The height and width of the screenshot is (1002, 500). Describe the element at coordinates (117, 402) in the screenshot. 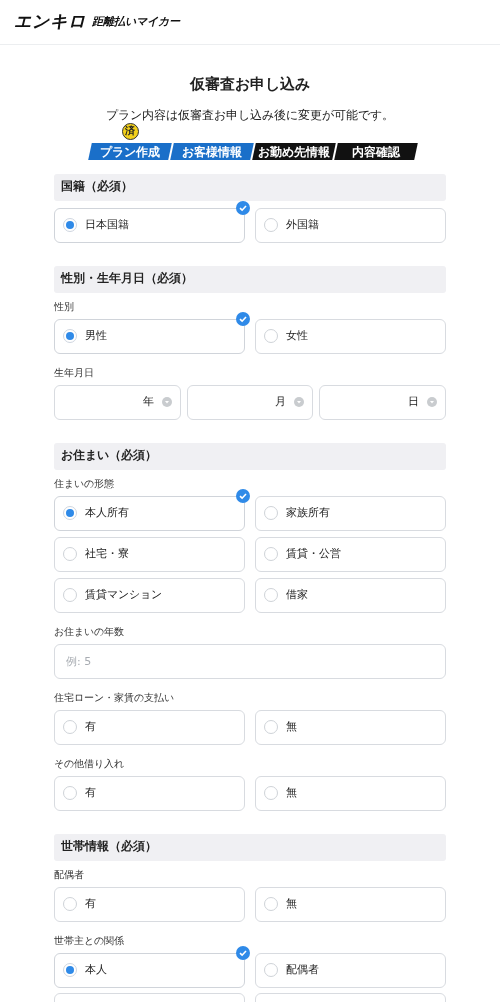

I see `select-field: 年` at that location.